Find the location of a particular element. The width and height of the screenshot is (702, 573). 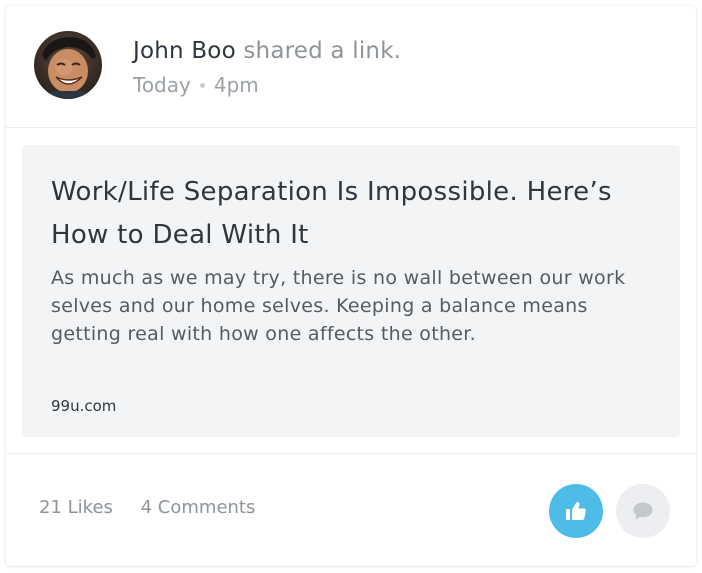

post-stats: 21 Likes 4 Comments is located at coordinates (147, 508).